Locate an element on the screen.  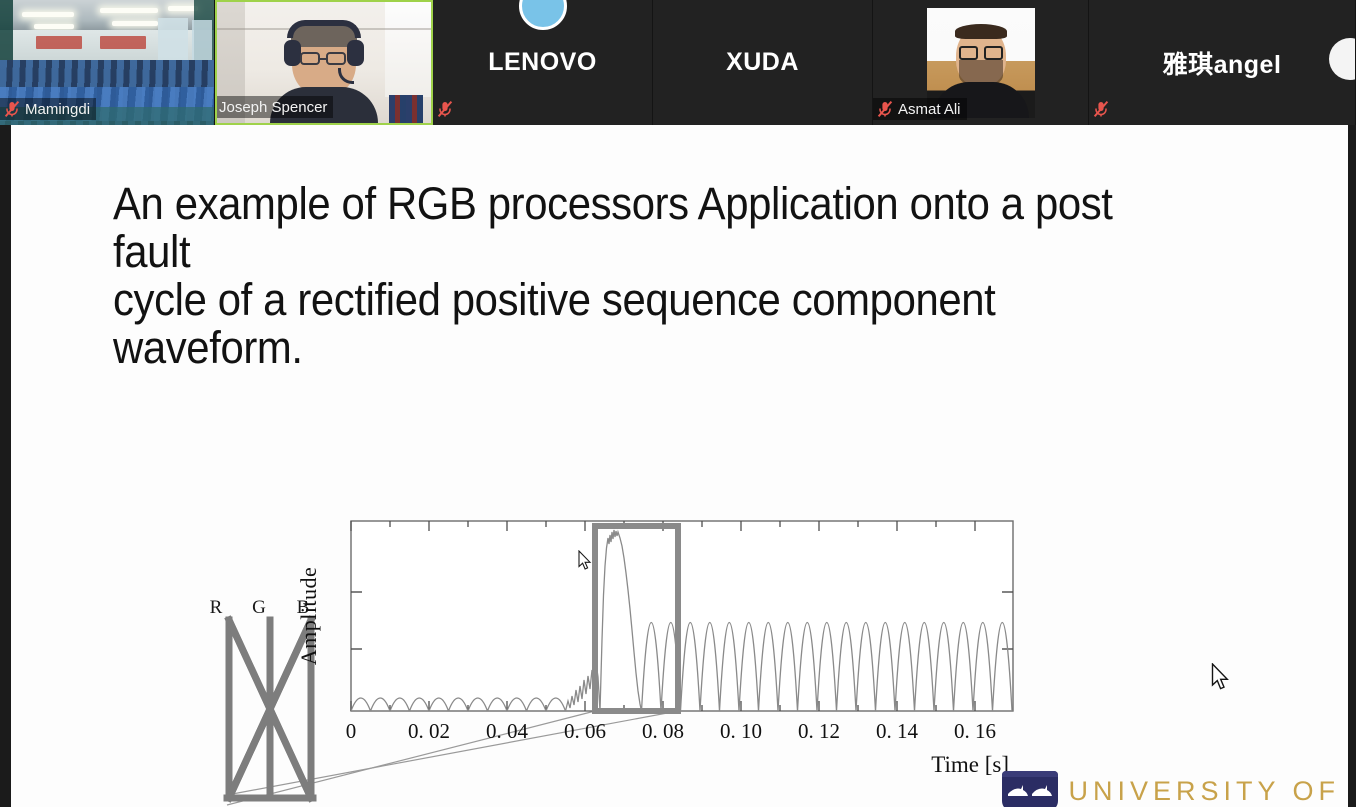
participant-tile-angel: 雅琪angel is located at coordinates (1222, 62).